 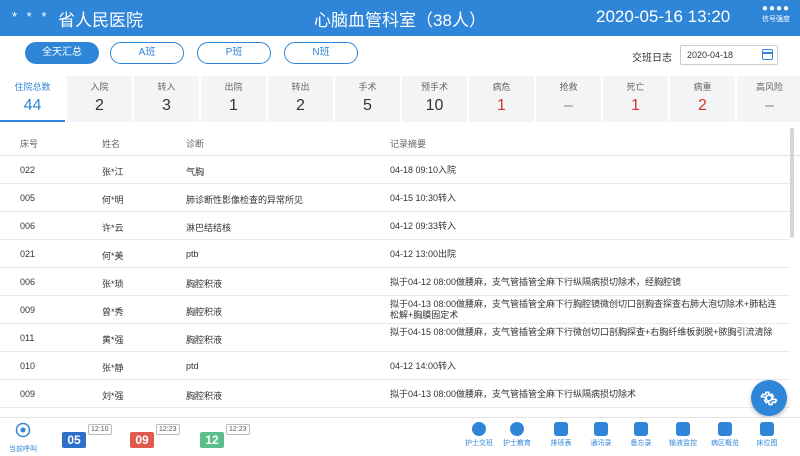 I want to click on stat-rescue: 抢救 –, so click(x=568, y=99).